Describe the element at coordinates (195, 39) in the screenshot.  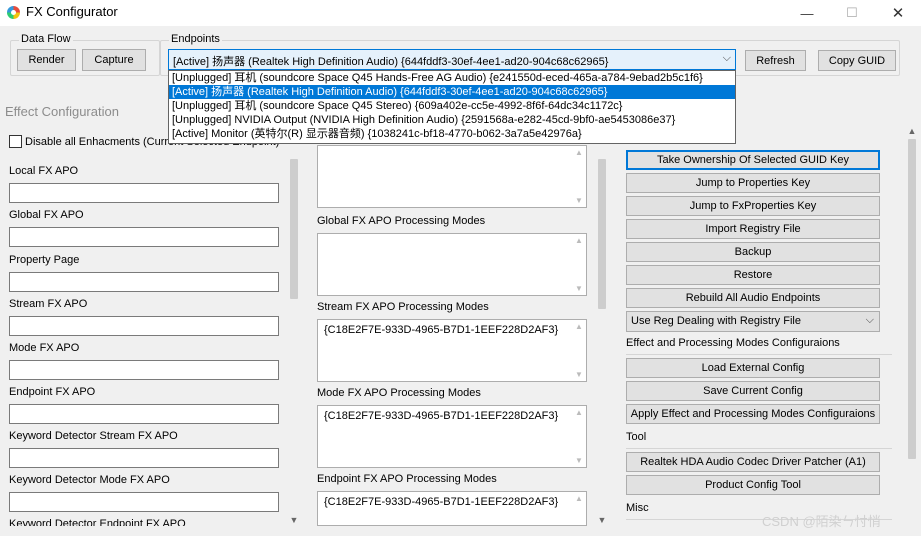
I see `endpoints-label: Endpoints` at that location.